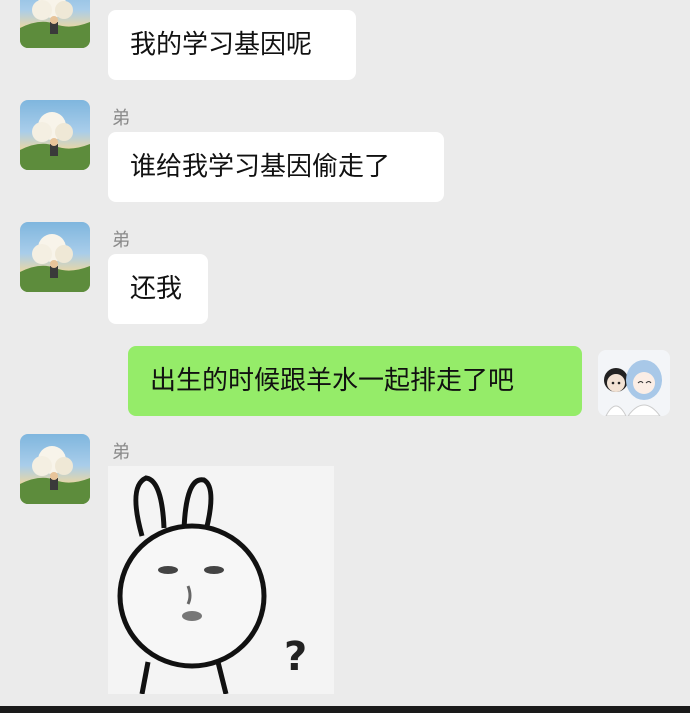 The height and width of the screenshot is (713, 690). I want to click on message-bubble: 我的学习基因呢, so click(232, 45).